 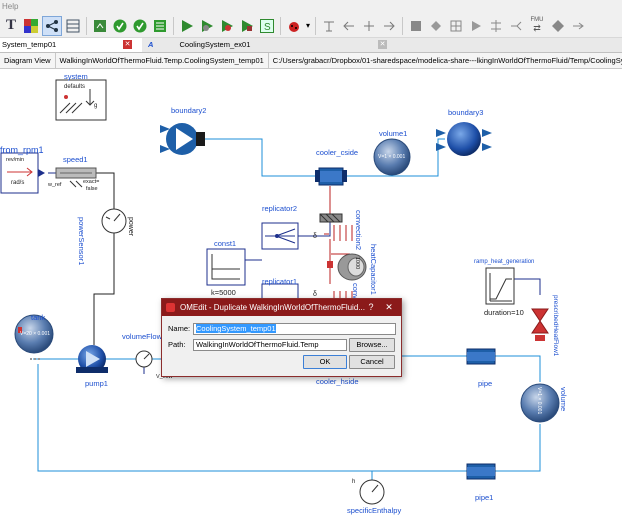 I want to click on tank-label: tank, so click(x=38, y=317).